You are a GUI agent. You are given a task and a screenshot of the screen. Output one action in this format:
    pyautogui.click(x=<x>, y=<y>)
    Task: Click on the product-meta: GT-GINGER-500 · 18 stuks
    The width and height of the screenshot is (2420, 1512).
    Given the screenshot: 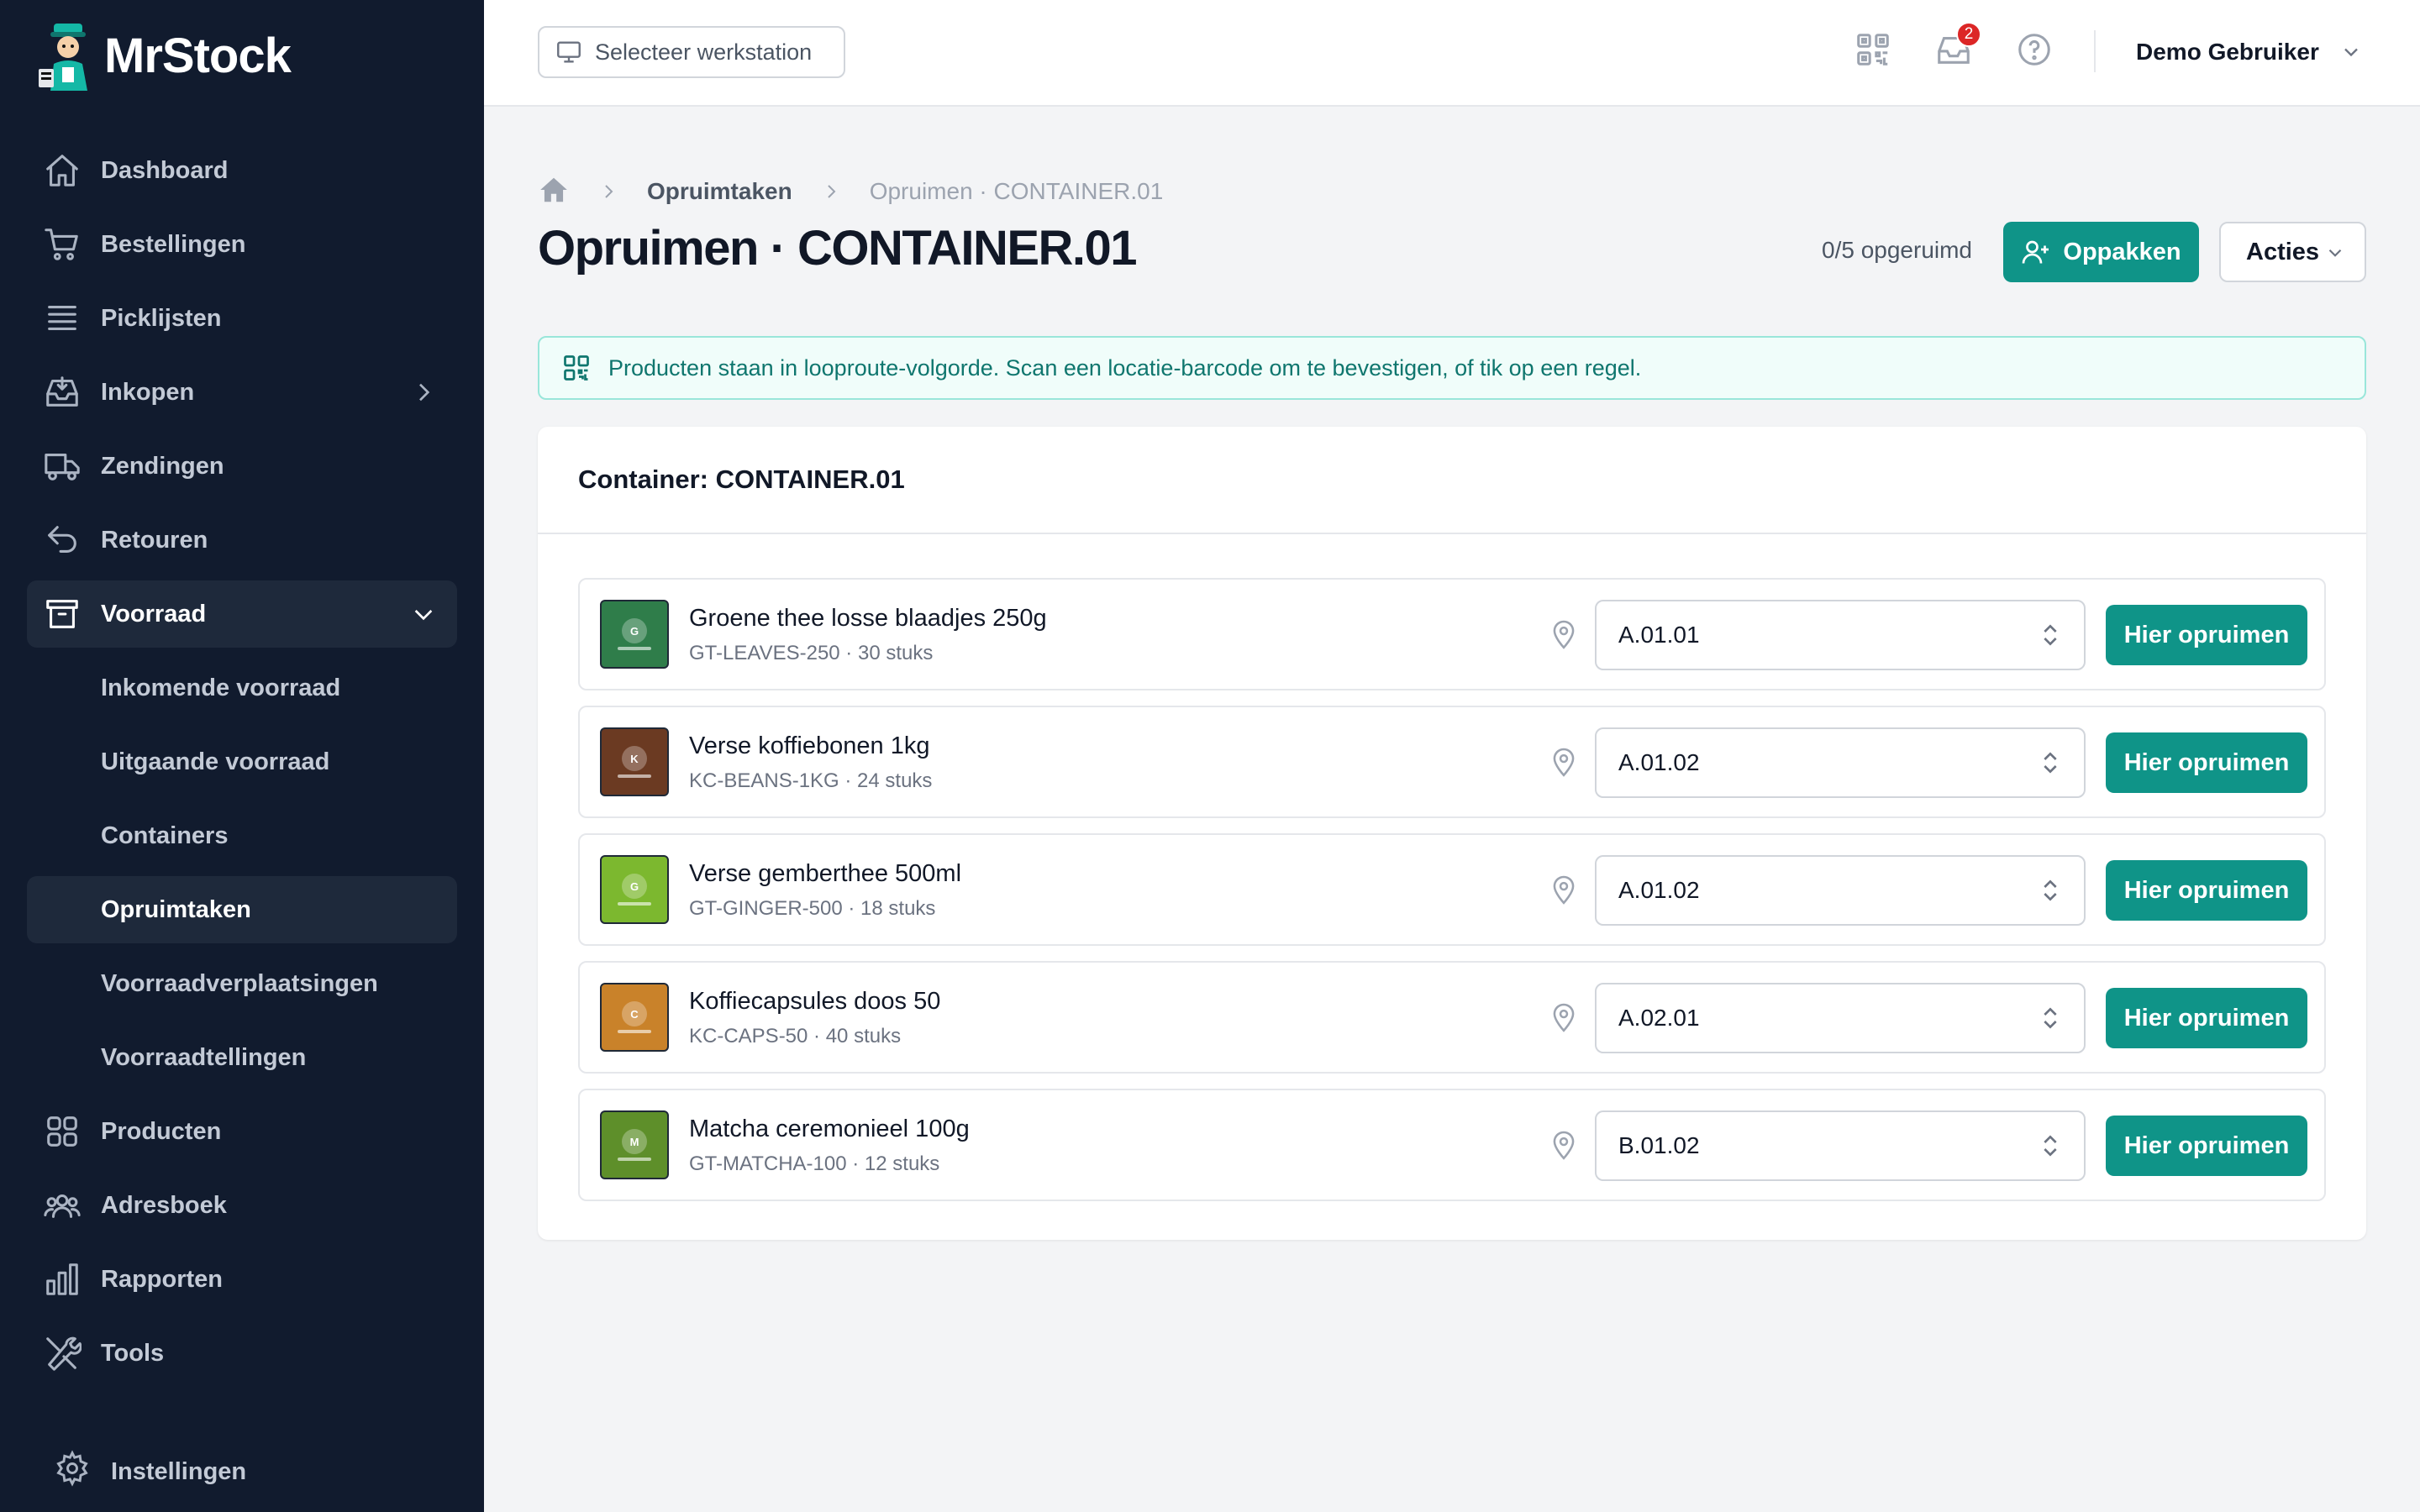 What is the action you would take?
    pyautogui.click(x=812, y=908)
    